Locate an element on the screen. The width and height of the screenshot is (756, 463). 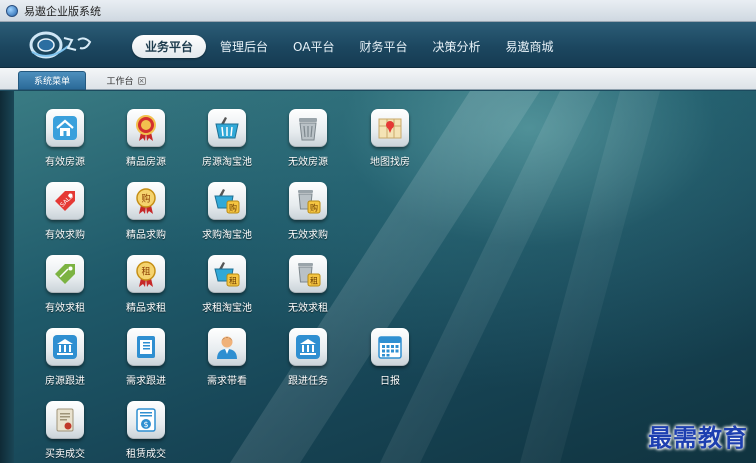
icon-label: 精品求购 is located at coordinates (146, 235).